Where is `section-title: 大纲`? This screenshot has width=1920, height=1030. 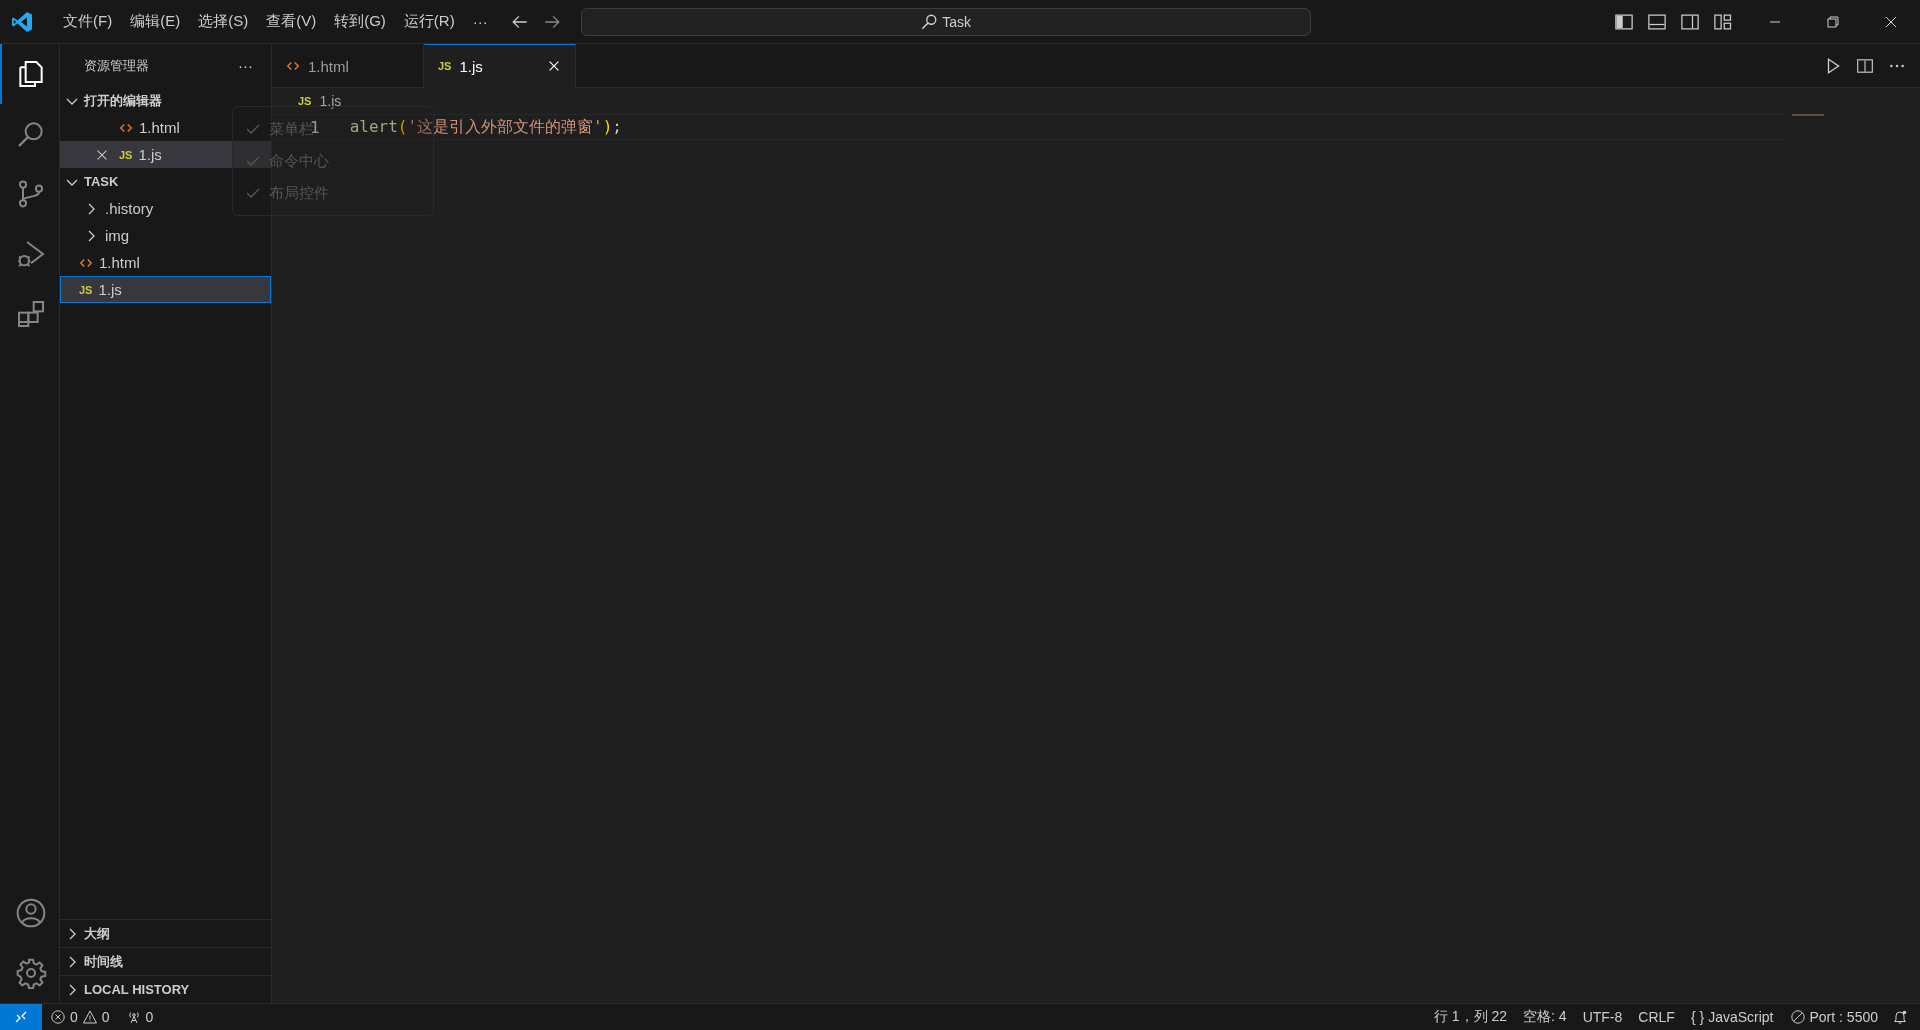 section-title: 大纲 is located at coordinates (97, 933).